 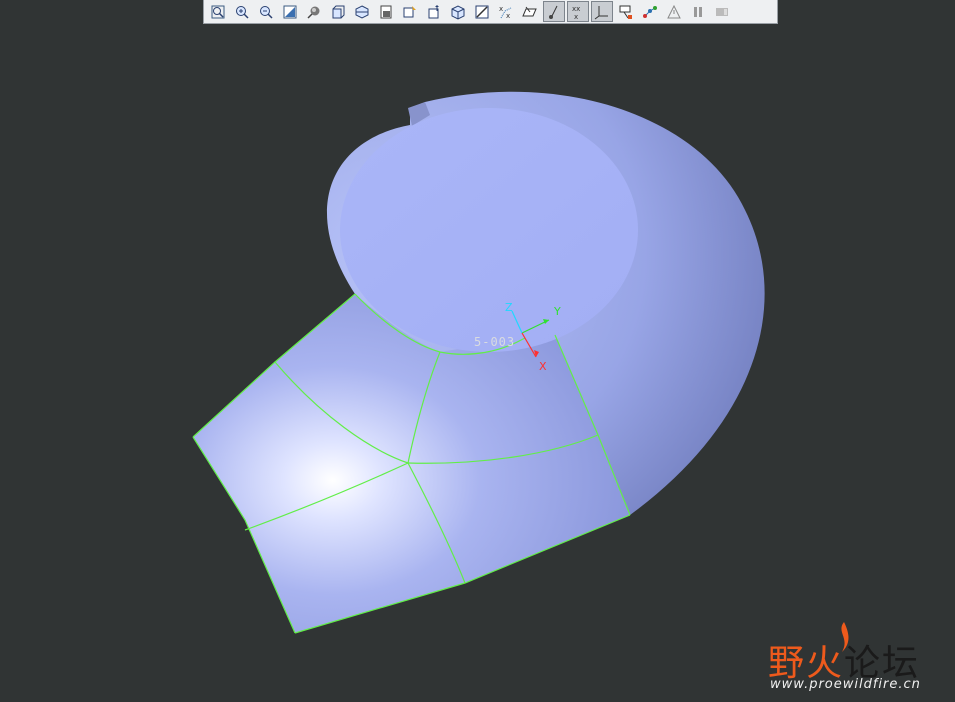 I want to click on view-toolbar: xx xx x, so click(x=490, y=12).